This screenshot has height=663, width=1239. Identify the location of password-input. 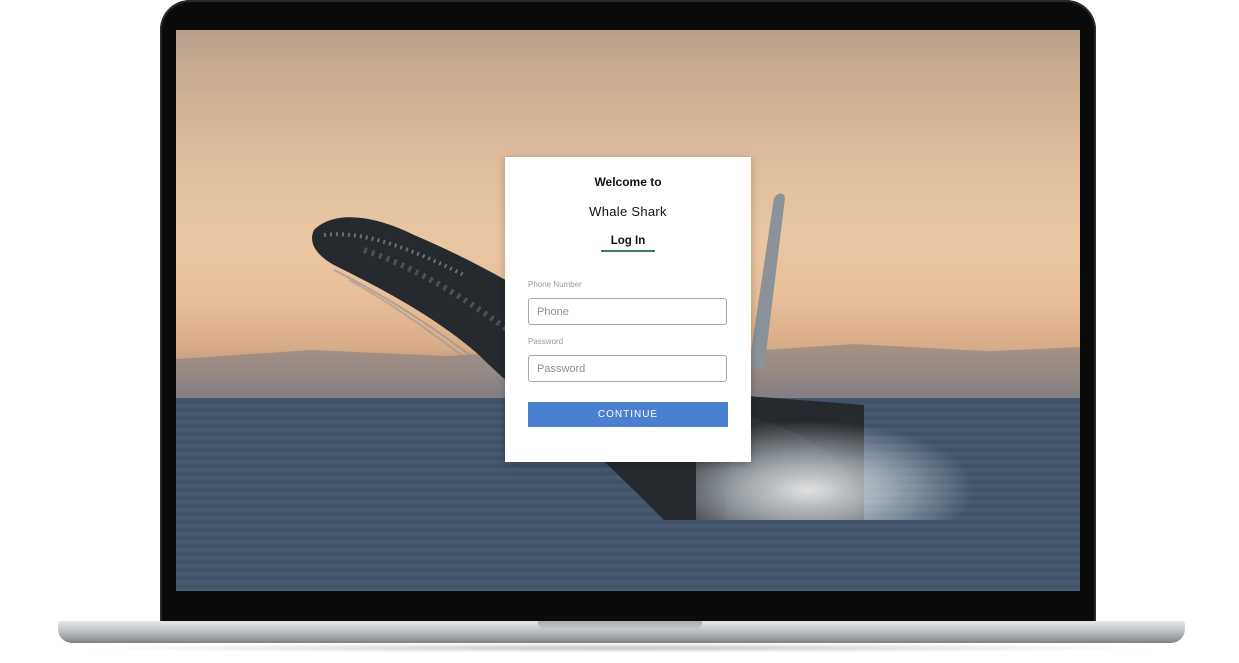
(627, 368).